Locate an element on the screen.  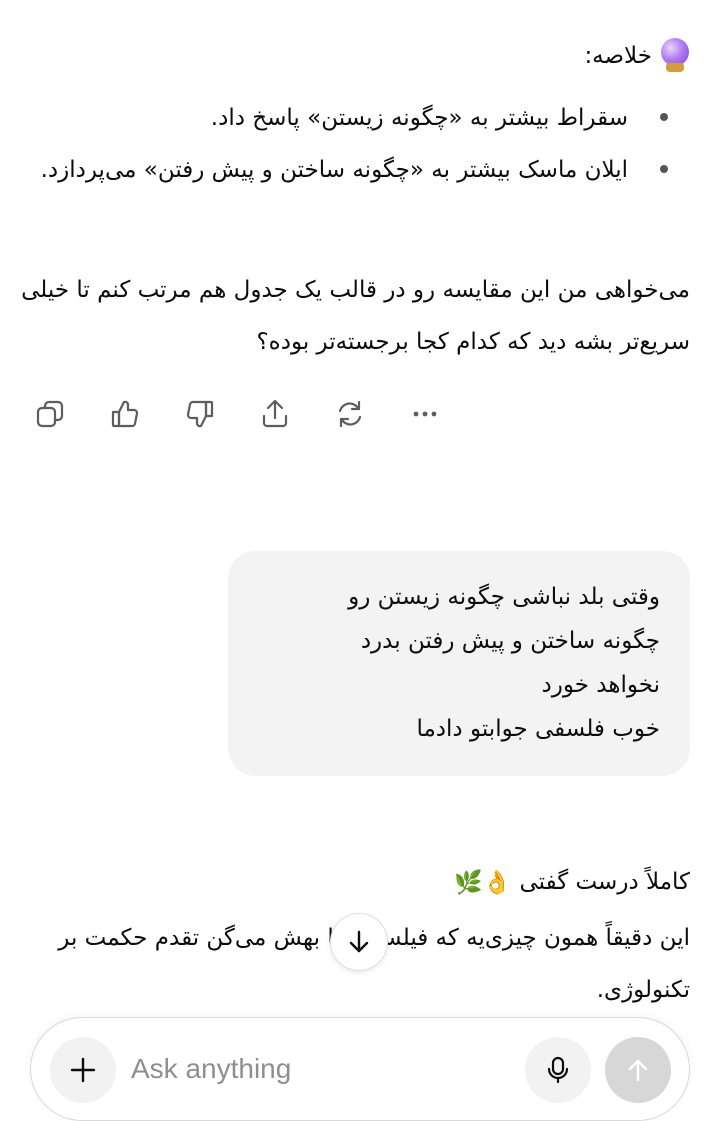
message-action-bar is located at coordinates (255, 414).